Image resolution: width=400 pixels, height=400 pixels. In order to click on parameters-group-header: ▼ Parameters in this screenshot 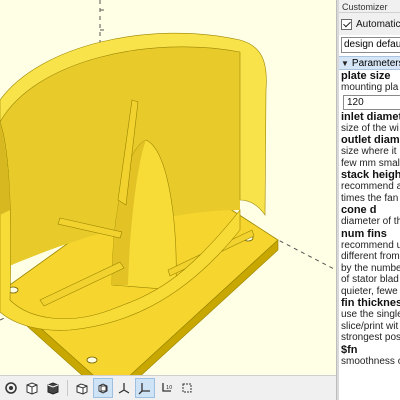, I will do `click(369, 63)`.